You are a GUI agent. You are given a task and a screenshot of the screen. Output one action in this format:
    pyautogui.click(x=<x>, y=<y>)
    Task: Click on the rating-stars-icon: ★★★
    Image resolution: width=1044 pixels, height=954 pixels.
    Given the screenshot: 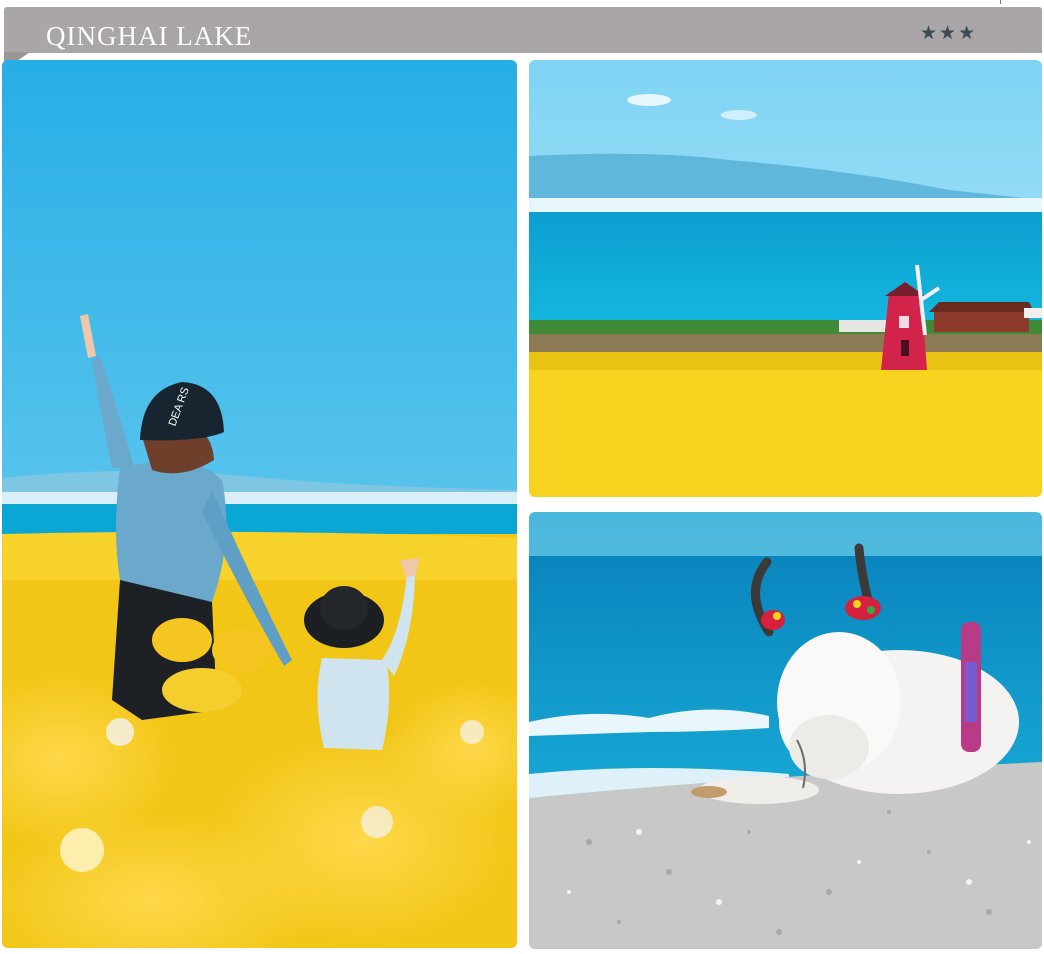 What is the action you would take?
    pyautogui.click(x=949, y=33)
    